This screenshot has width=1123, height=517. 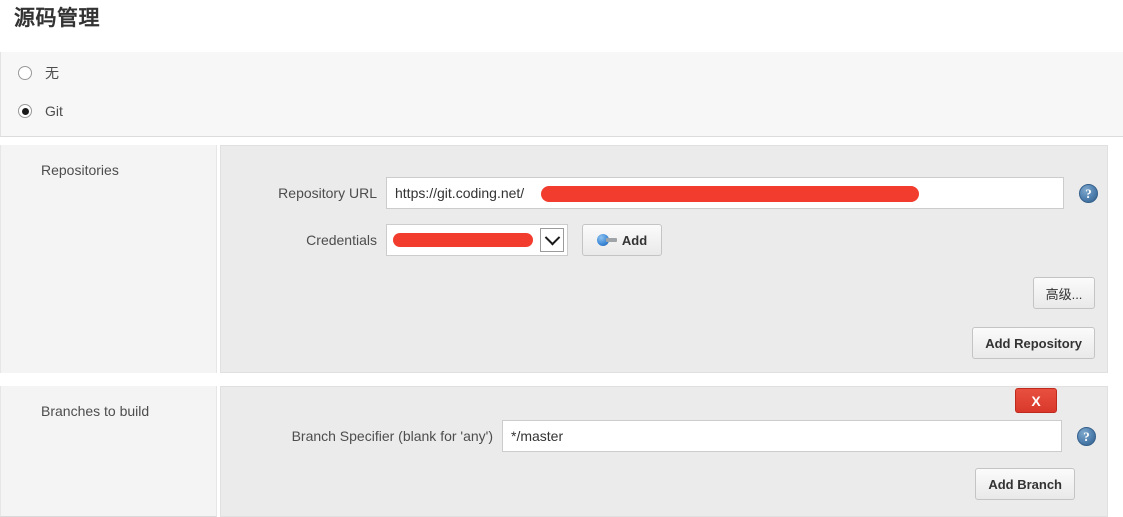 I want to click on credentials-redaction, so click(x=463, y=240).